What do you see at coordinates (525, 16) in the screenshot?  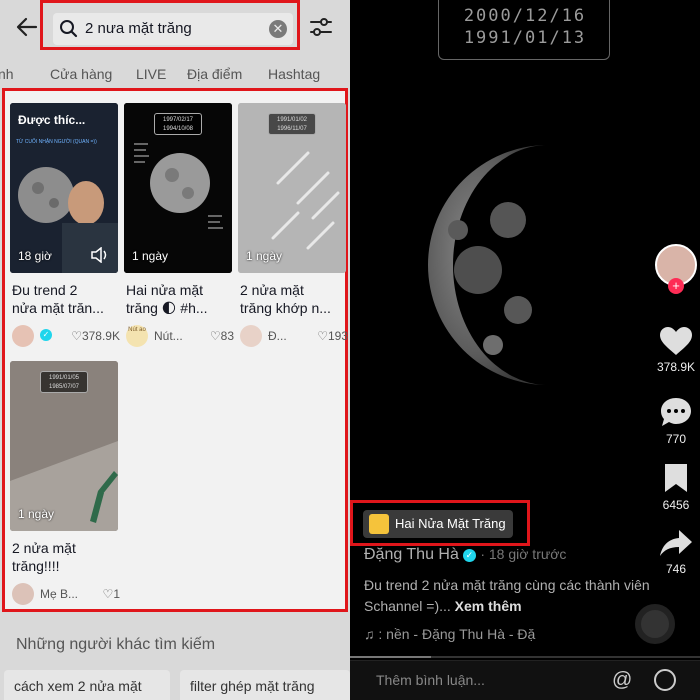 I see `date-1: 2000/12/16` at bounding box center [525, 16].